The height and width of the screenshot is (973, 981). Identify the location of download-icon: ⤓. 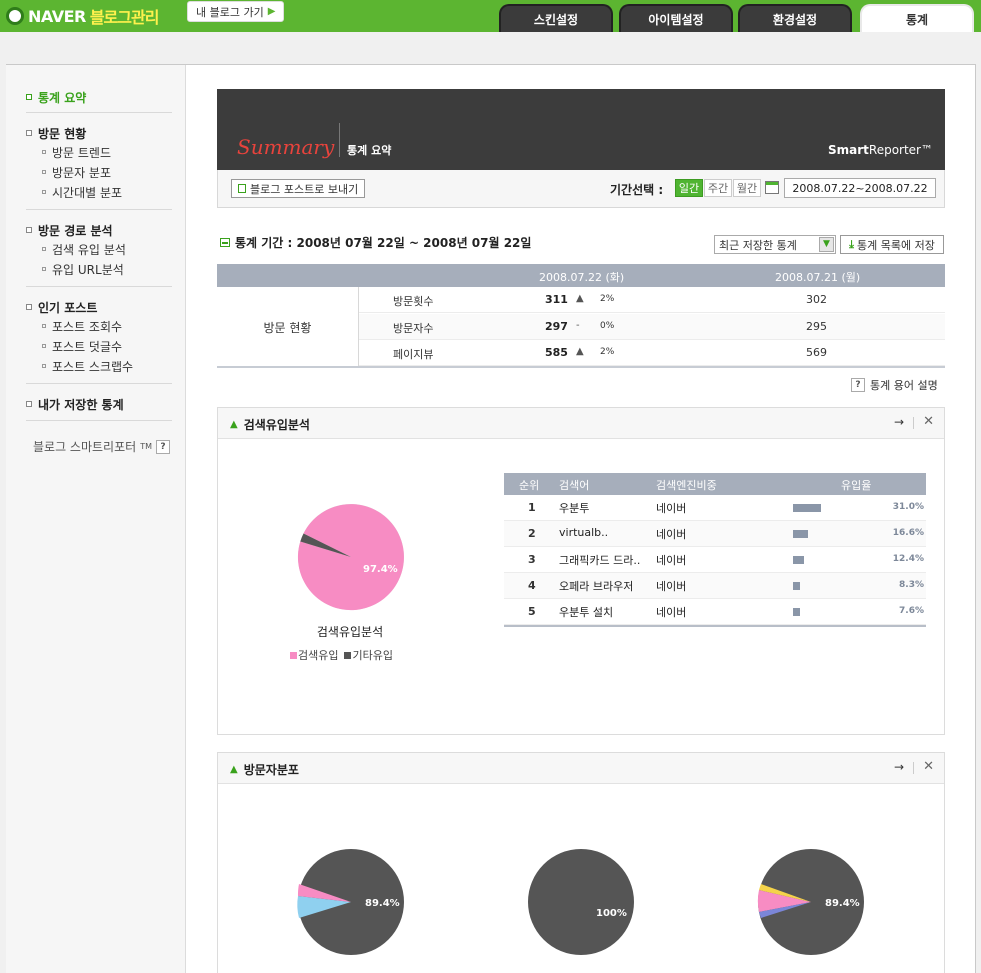
(852, 244).